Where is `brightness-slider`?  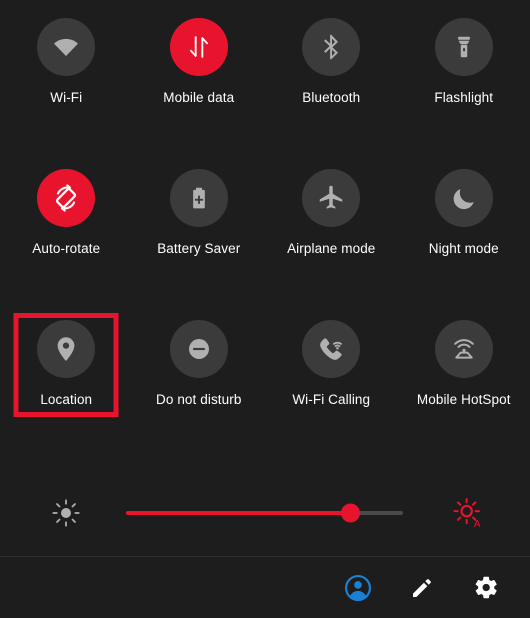
brightness-slider is located at coordinates (264, 513).